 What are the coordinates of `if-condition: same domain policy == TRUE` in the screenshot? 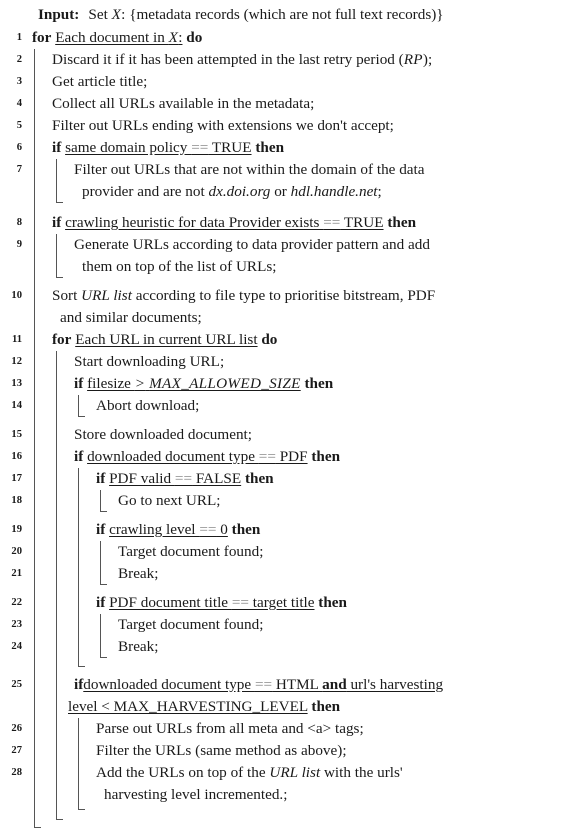 It's located at (158, 147).